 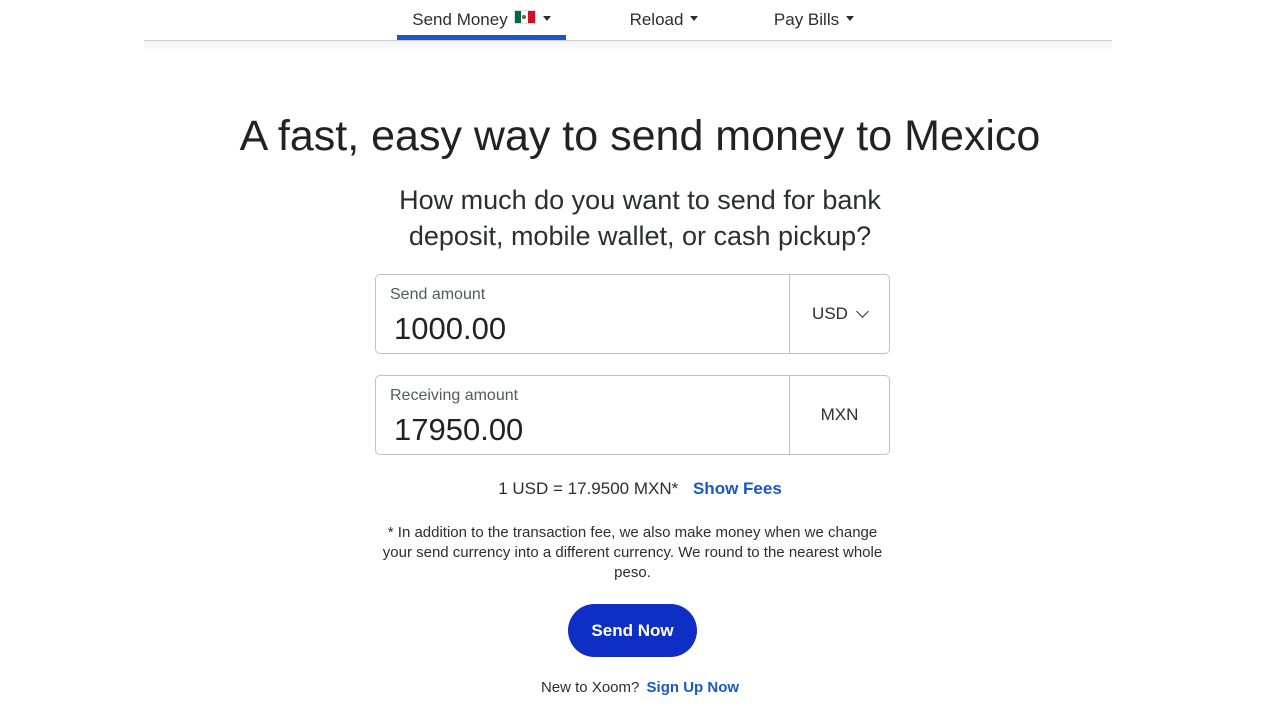 I want to click on receive-amount-row: Receiving amount 17950.00 MXN, so click(x=632, y=415).